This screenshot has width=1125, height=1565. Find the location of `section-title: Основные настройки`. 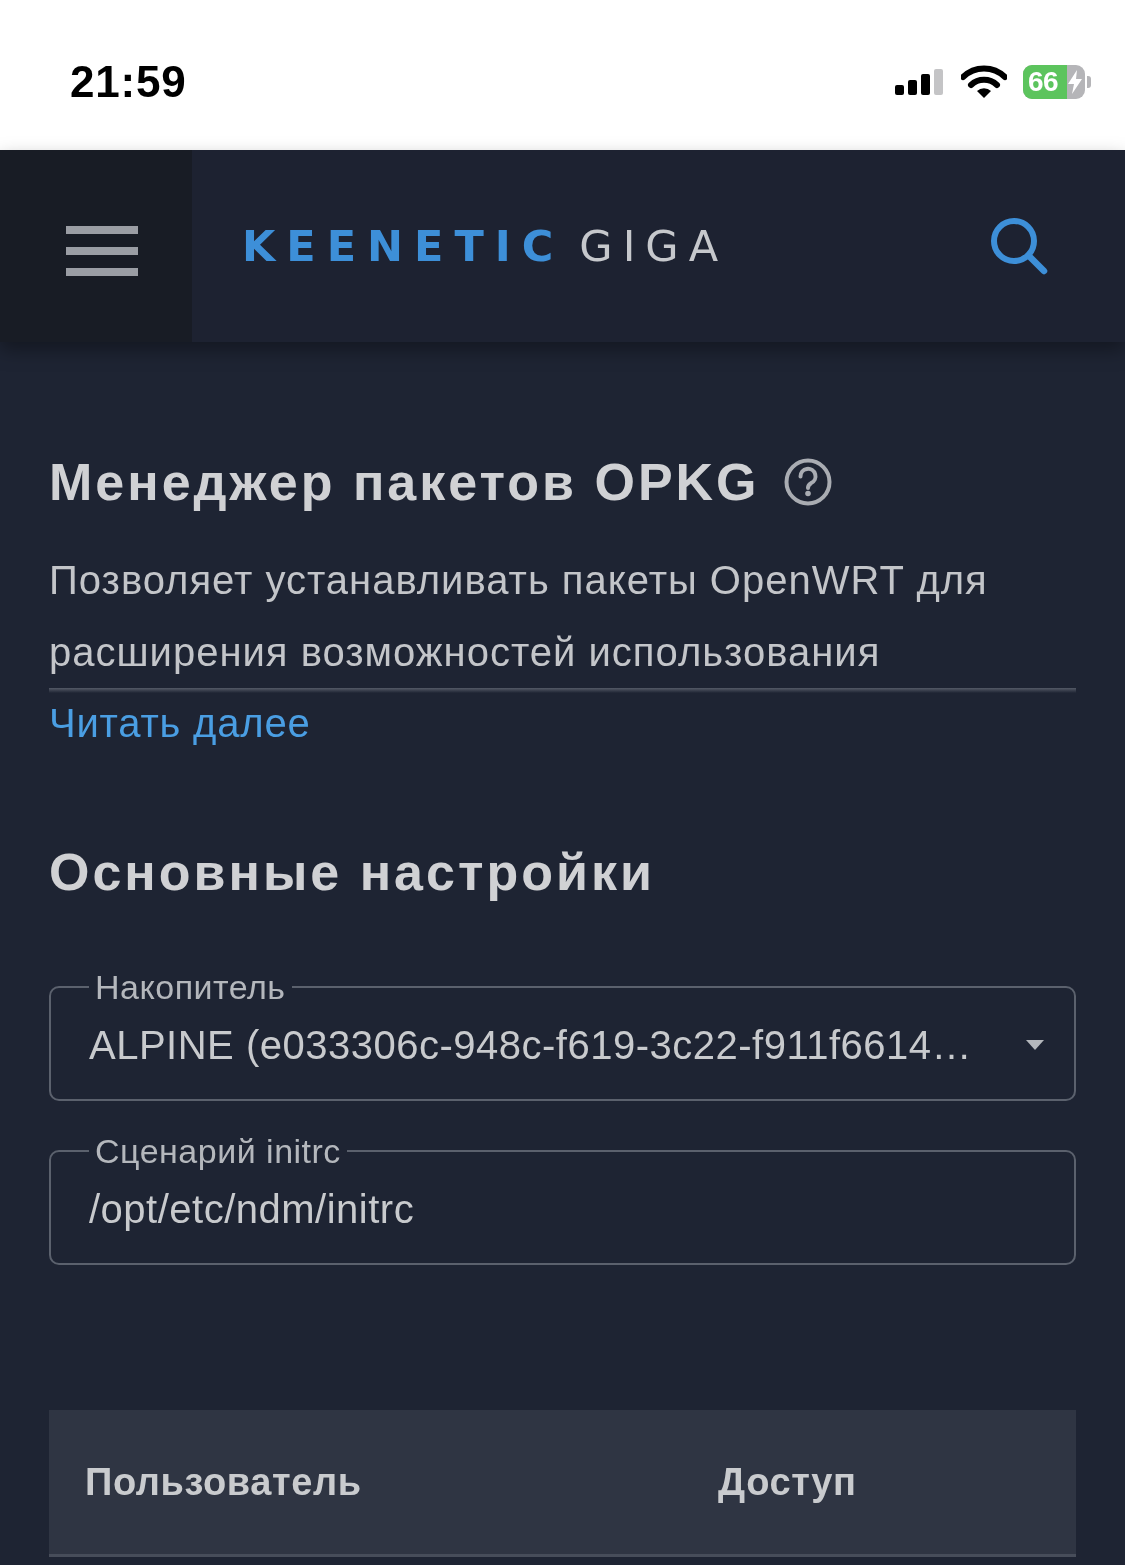

section-title: Основные настройки is located at coordinates (352, 872).